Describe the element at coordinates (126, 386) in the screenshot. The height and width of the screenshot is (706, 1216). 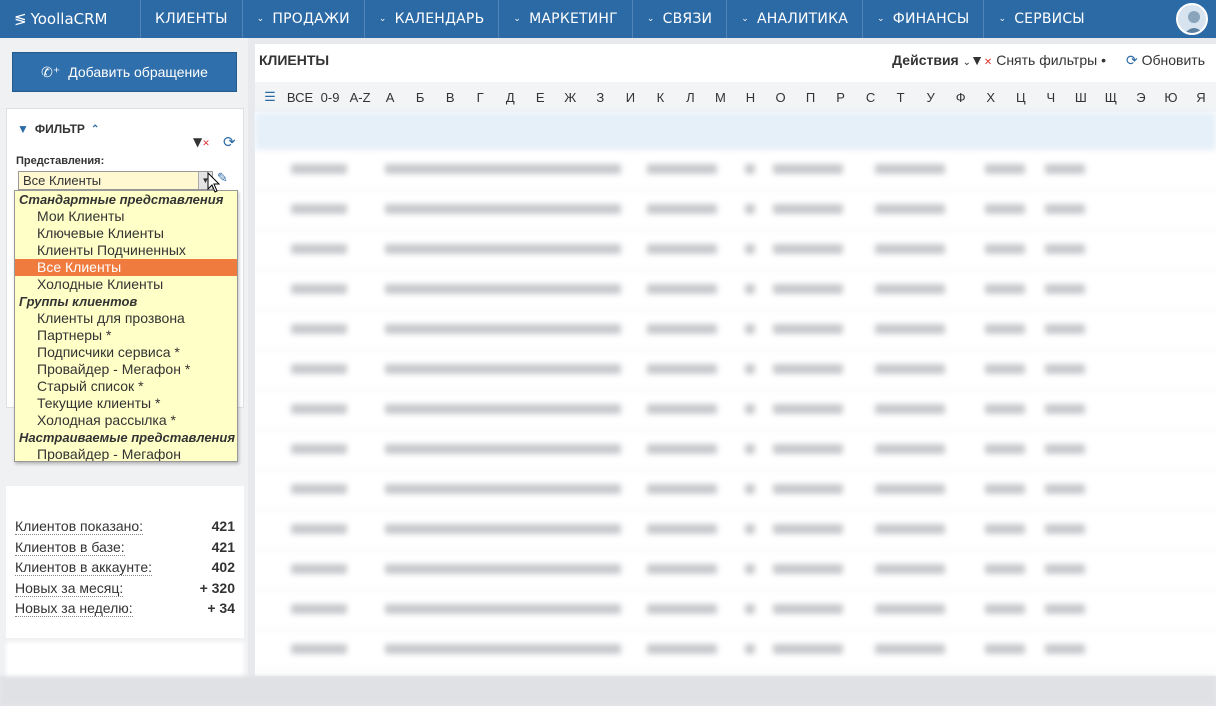
I see `dropdown-option: Старый список *` at that location.